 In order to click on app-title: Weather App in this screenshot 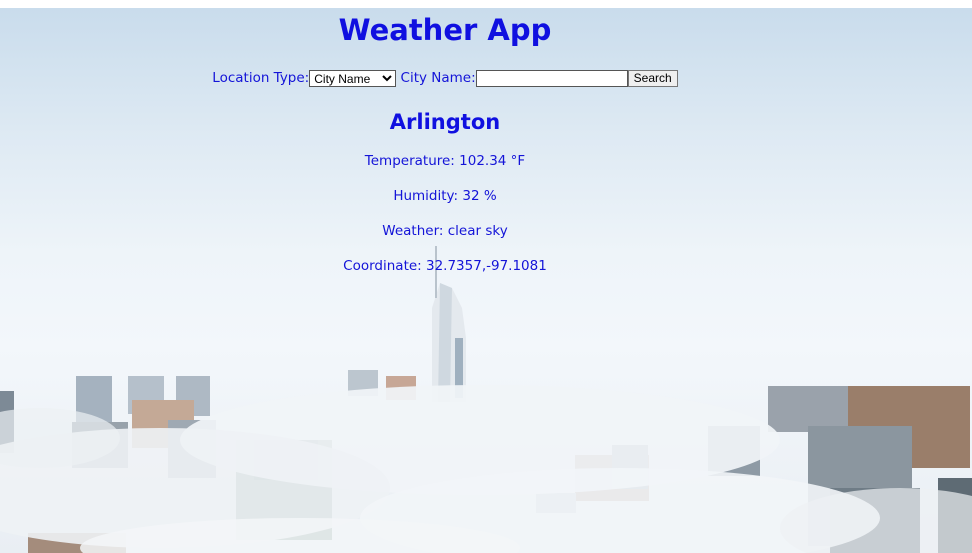, I will do `click(445, 30)`.